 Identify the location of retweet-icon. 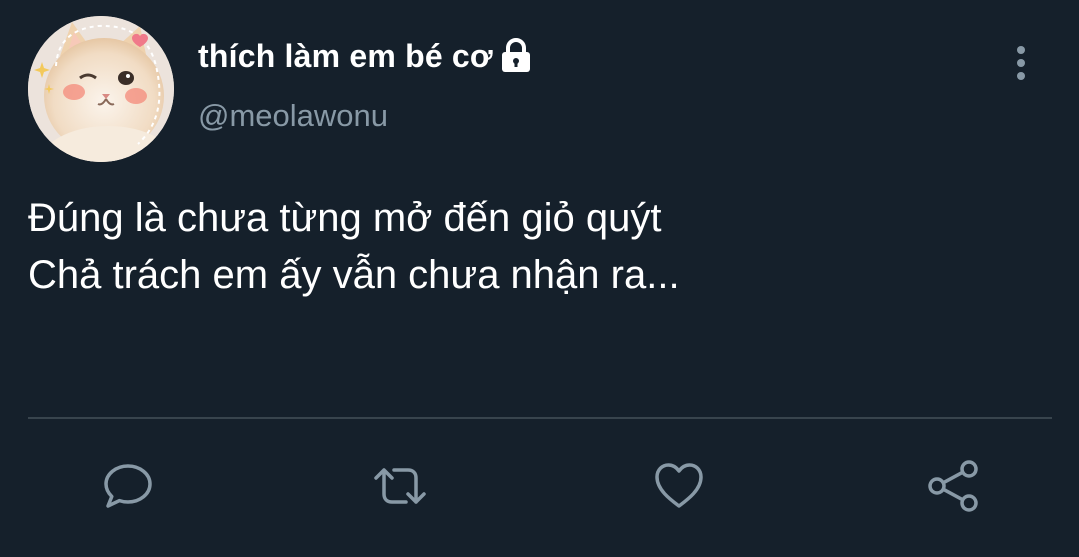
(400, 486).